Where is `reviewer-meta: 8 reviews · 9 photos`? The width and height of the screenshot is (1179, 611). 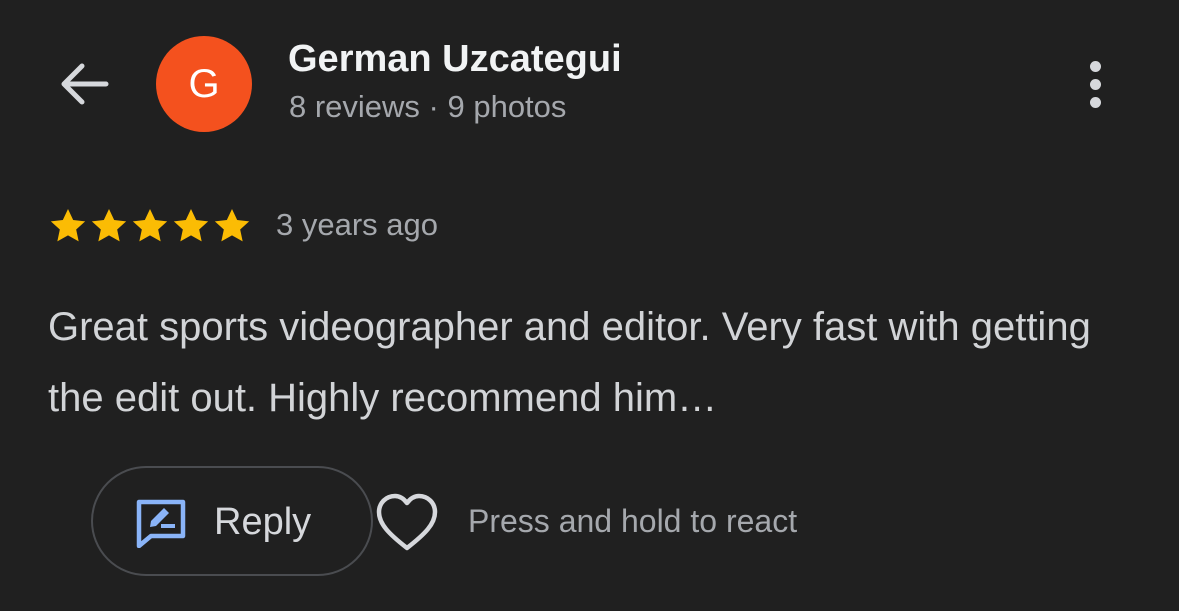
reviewer-meta: 8 reviews · 9 photos is located at coordinates (428, 106).